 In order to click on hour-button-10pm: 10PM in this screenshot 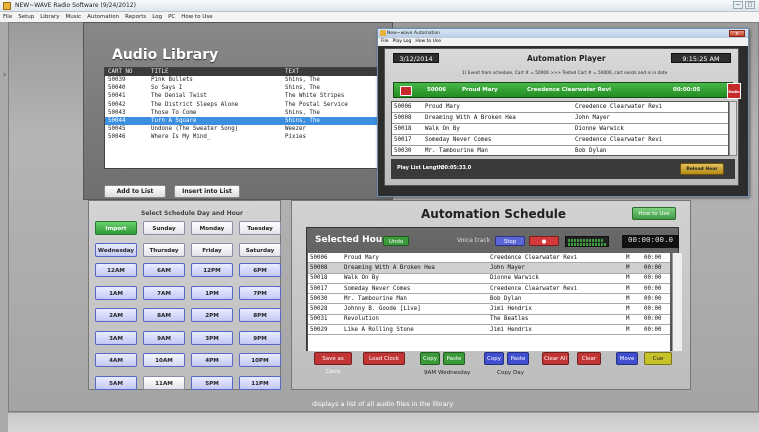, I will do `click(260, 360)`.